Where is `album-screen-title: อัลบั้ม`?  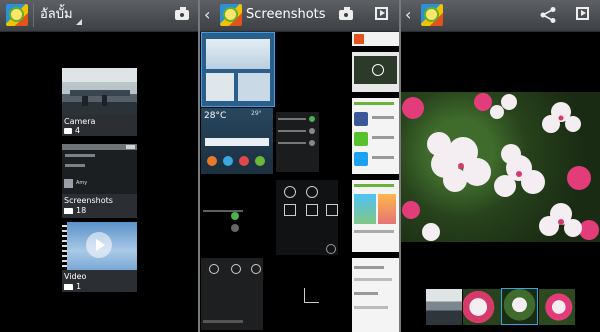
album-screen-title: อัลบั้ม is located at coordinates (56, 14).